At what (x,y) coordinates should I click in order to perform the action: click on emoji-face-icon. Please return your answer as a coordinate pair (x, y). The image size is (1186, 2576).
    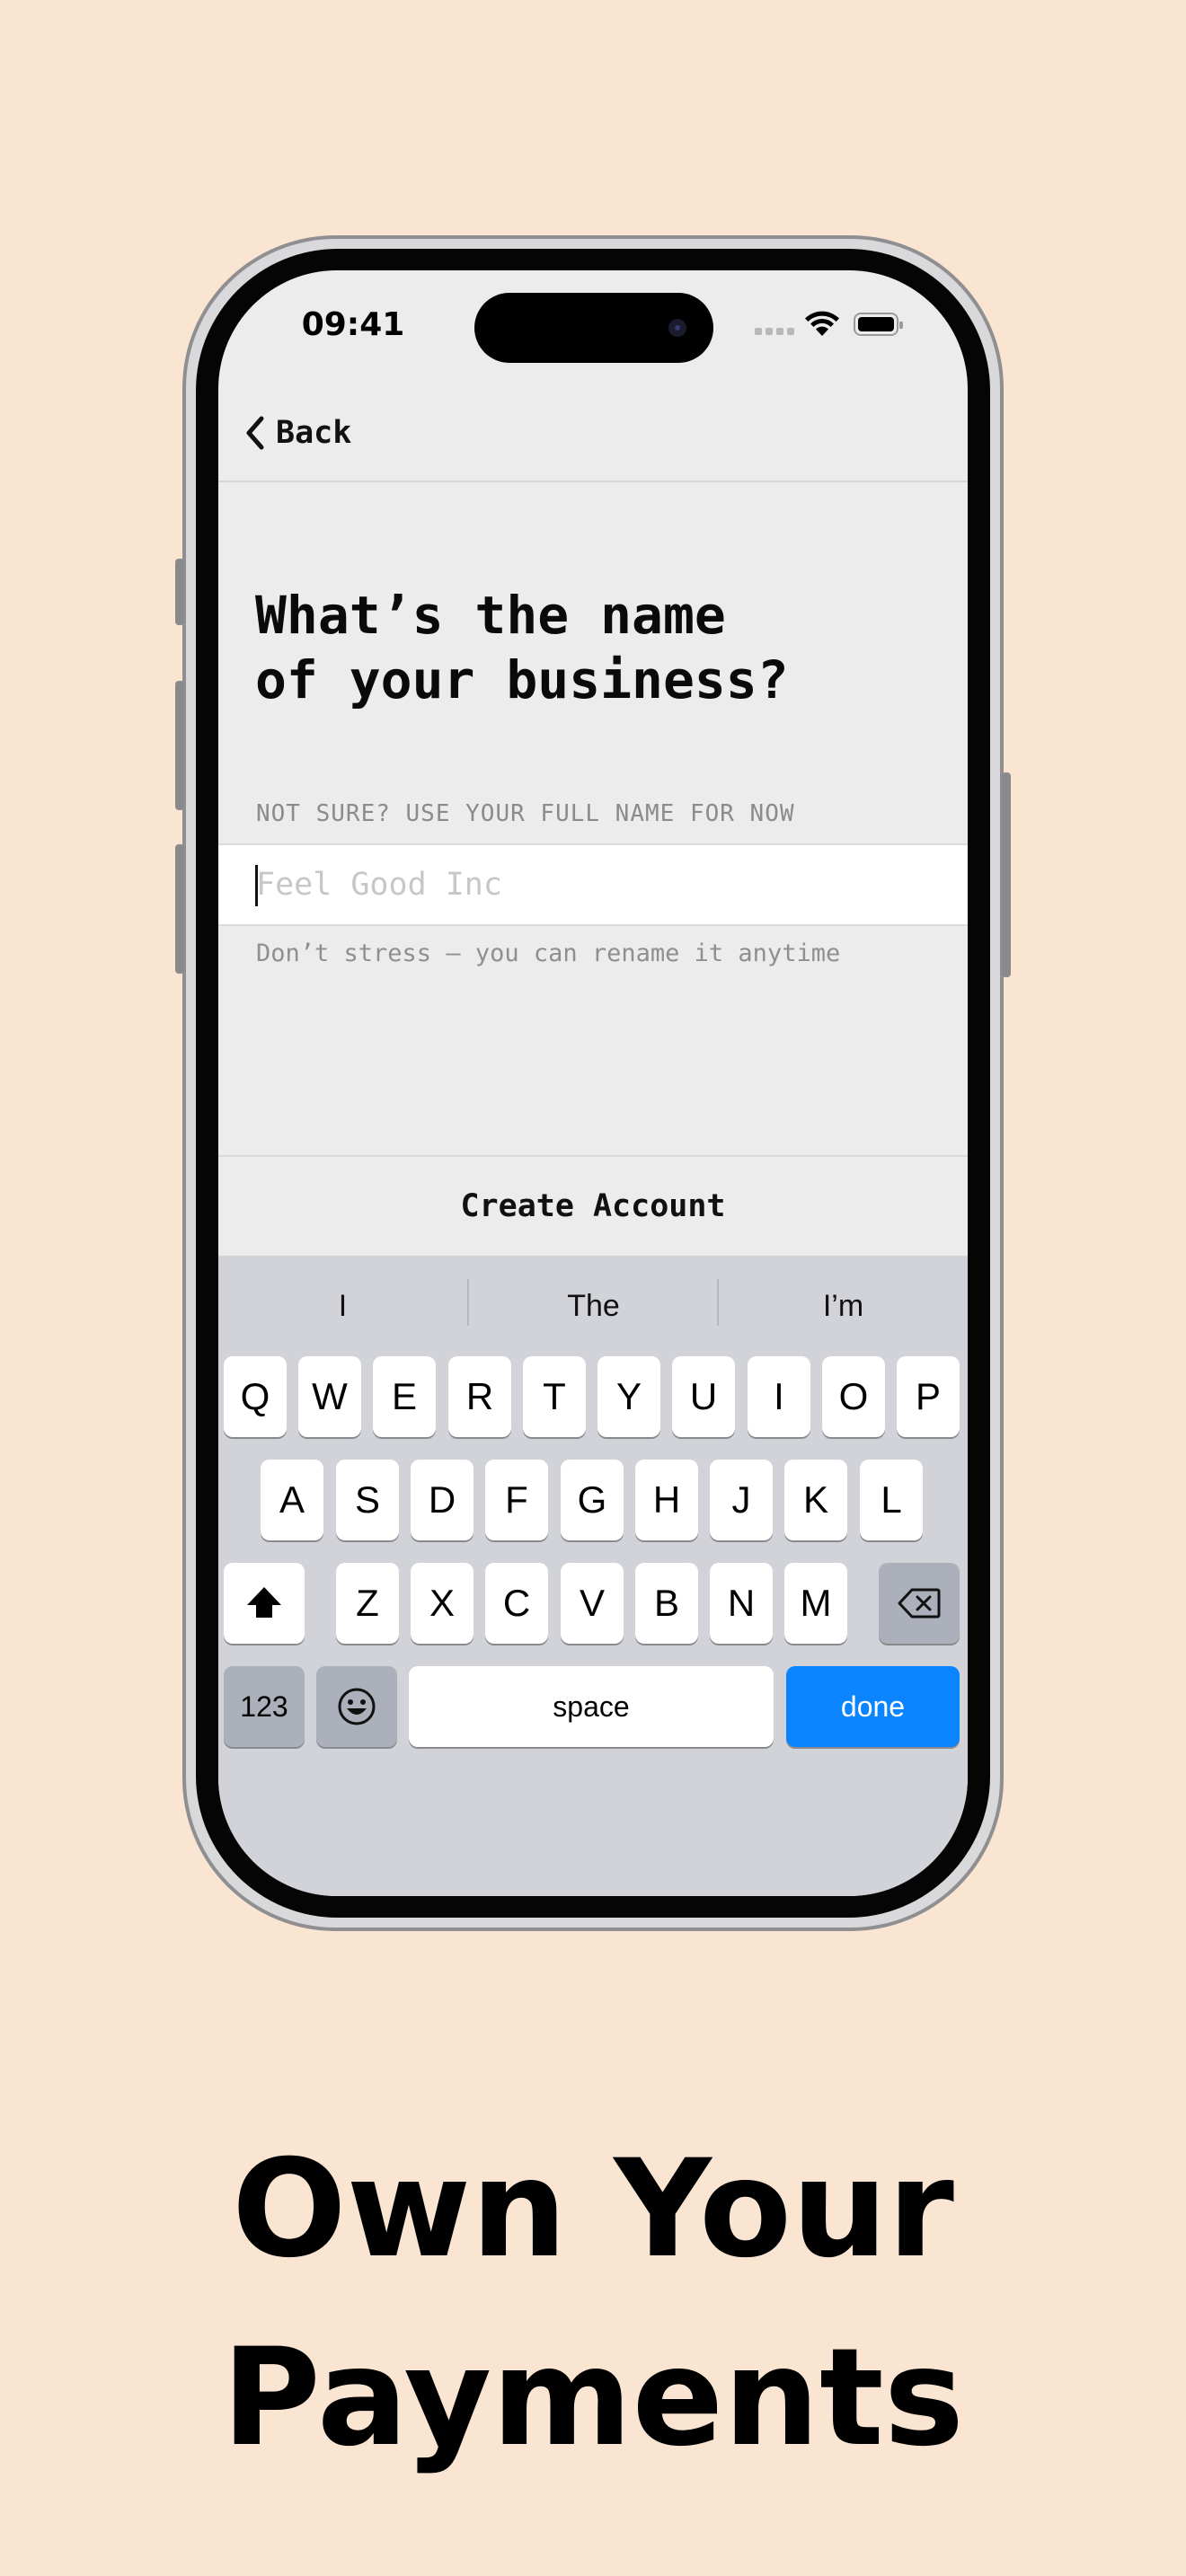
    Looking at the image, I should click on (357, 1706).